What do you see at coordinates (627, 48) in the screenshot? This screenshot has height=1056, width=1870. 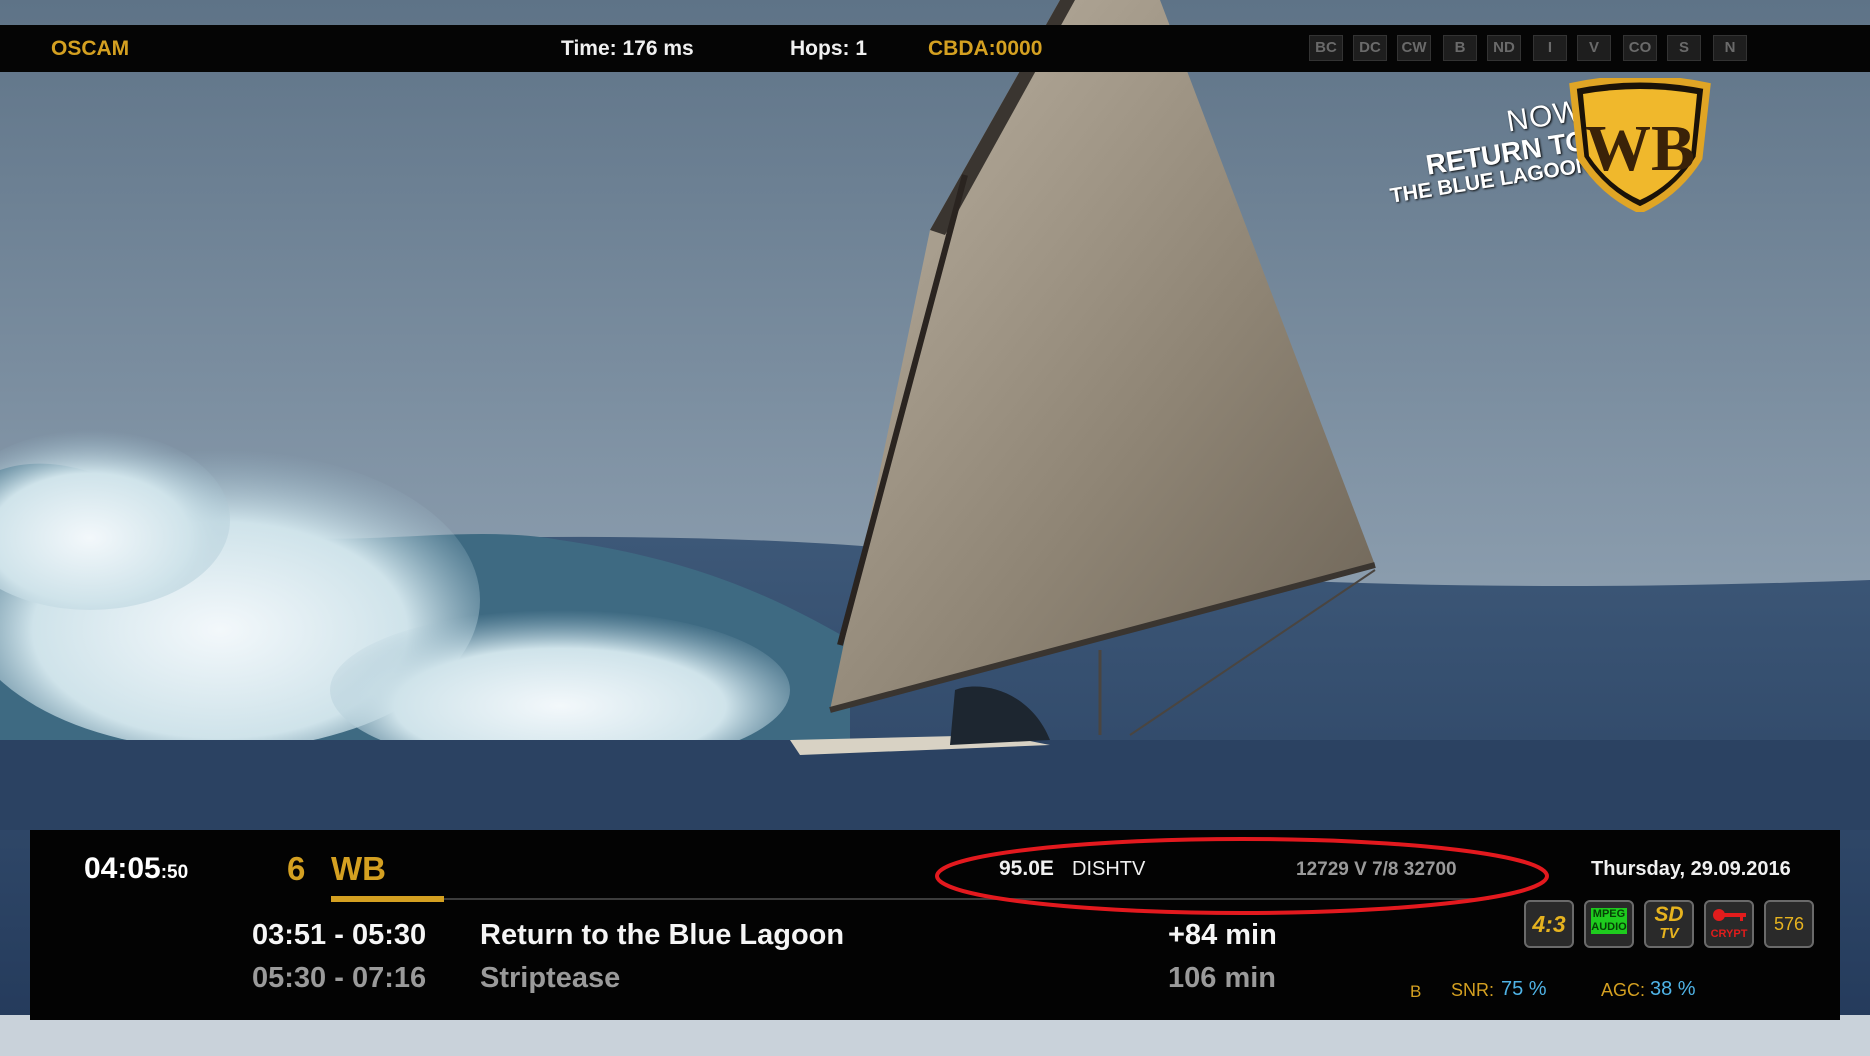 I see `ecm-time: Time: 176 ms` at bounding box center [627, 48].